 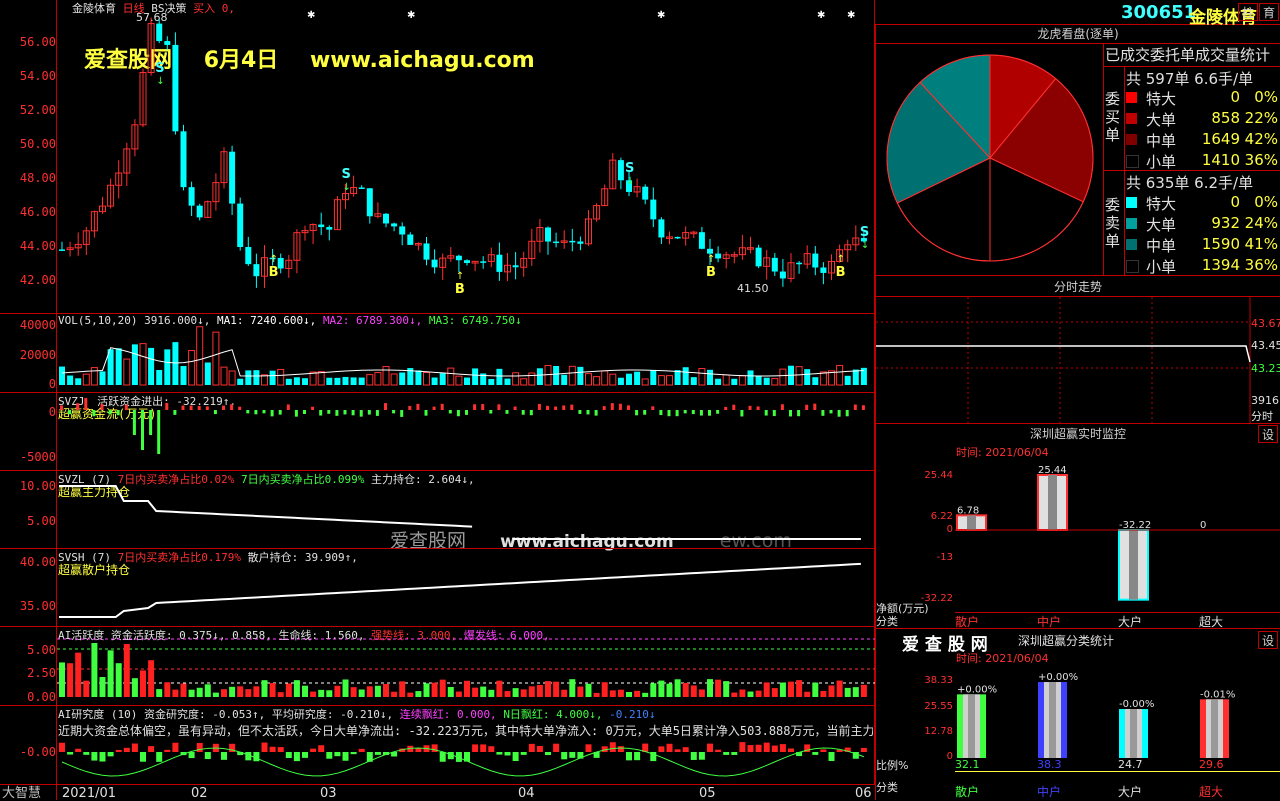 I want to click on detail-button: 育, so click(x=1269, y=12).